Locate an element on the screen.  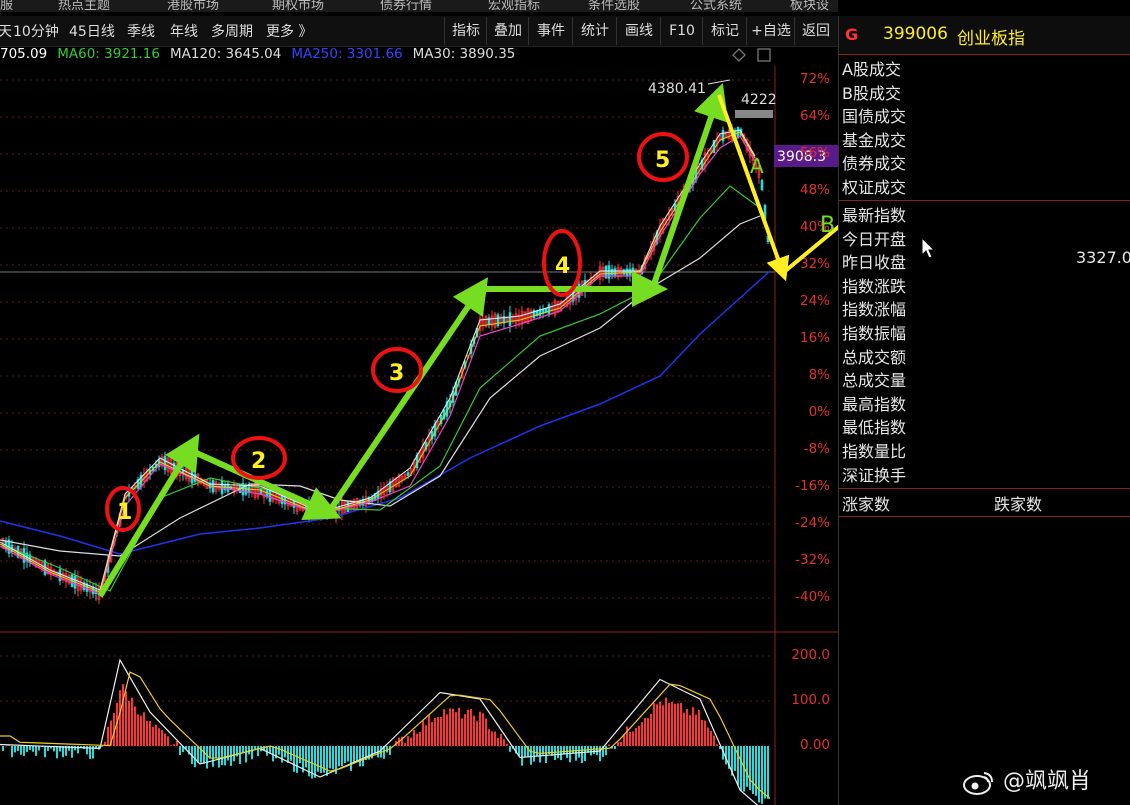
top-menu-item: 宏观指标 is located at coordinates (514, 6).